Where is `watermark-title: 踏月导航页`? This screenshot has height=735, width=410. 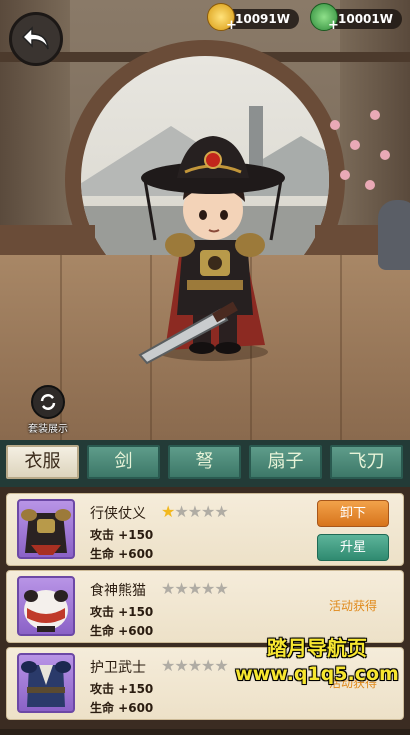
watermark-title: 踏月导航页 is located at coordinates (317, 648).